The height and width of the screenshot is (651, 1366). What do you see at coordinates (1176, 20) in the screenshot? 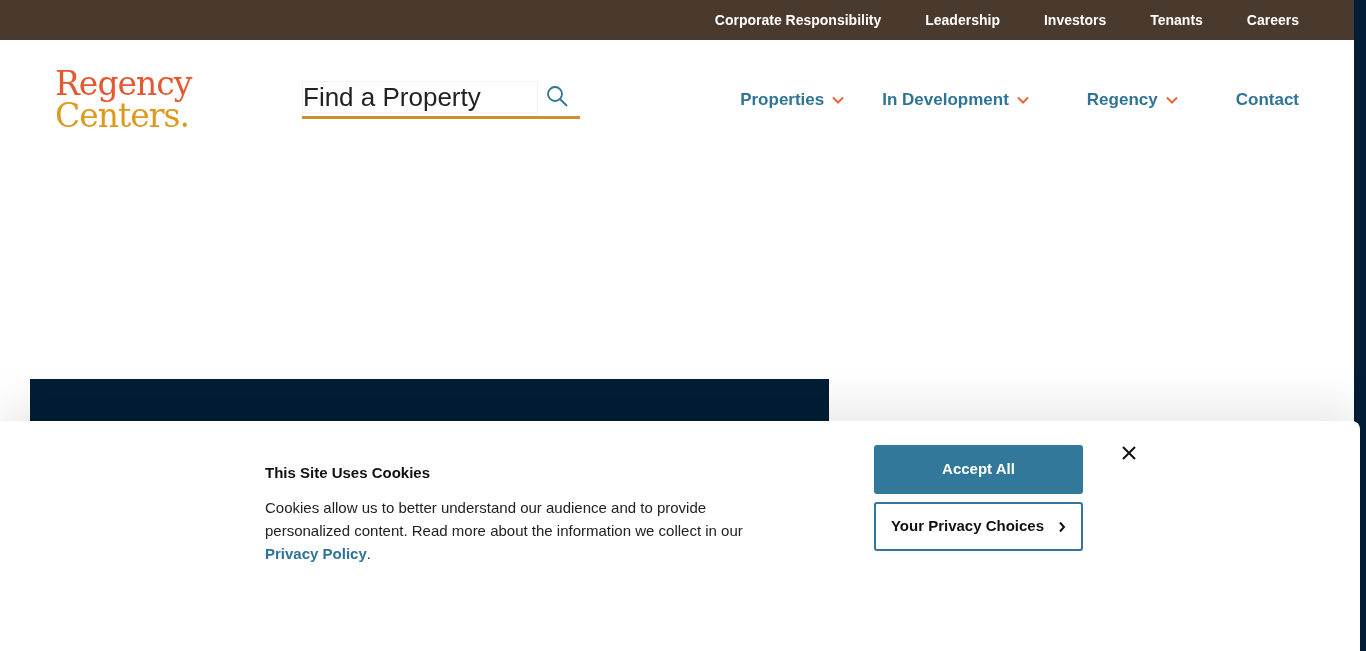
I see `top-link: Tenants` at bounding box center [1176, 20].